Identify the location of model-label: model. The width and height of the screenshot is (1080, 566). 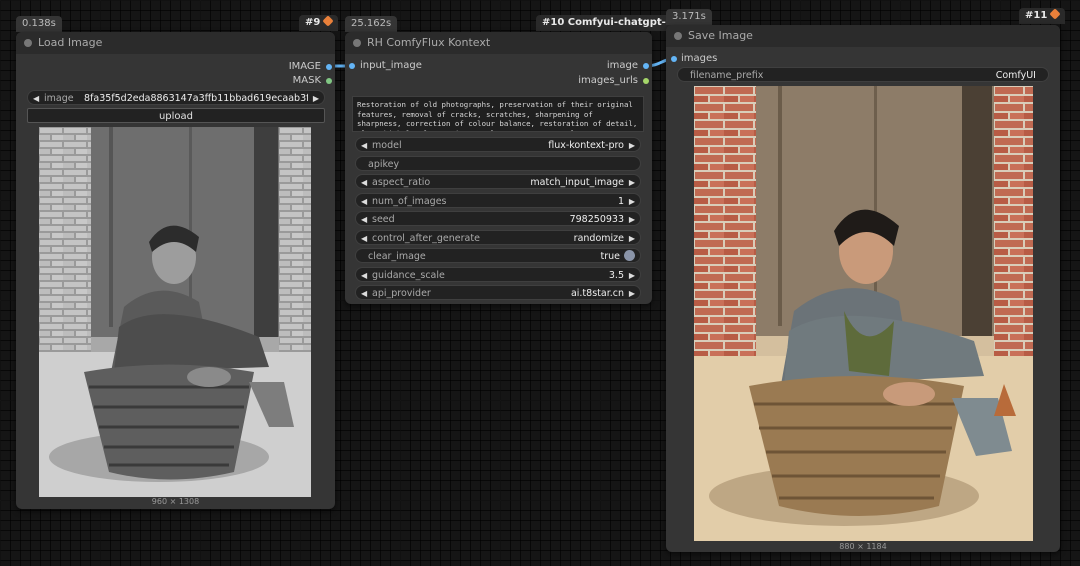
(387, 145).